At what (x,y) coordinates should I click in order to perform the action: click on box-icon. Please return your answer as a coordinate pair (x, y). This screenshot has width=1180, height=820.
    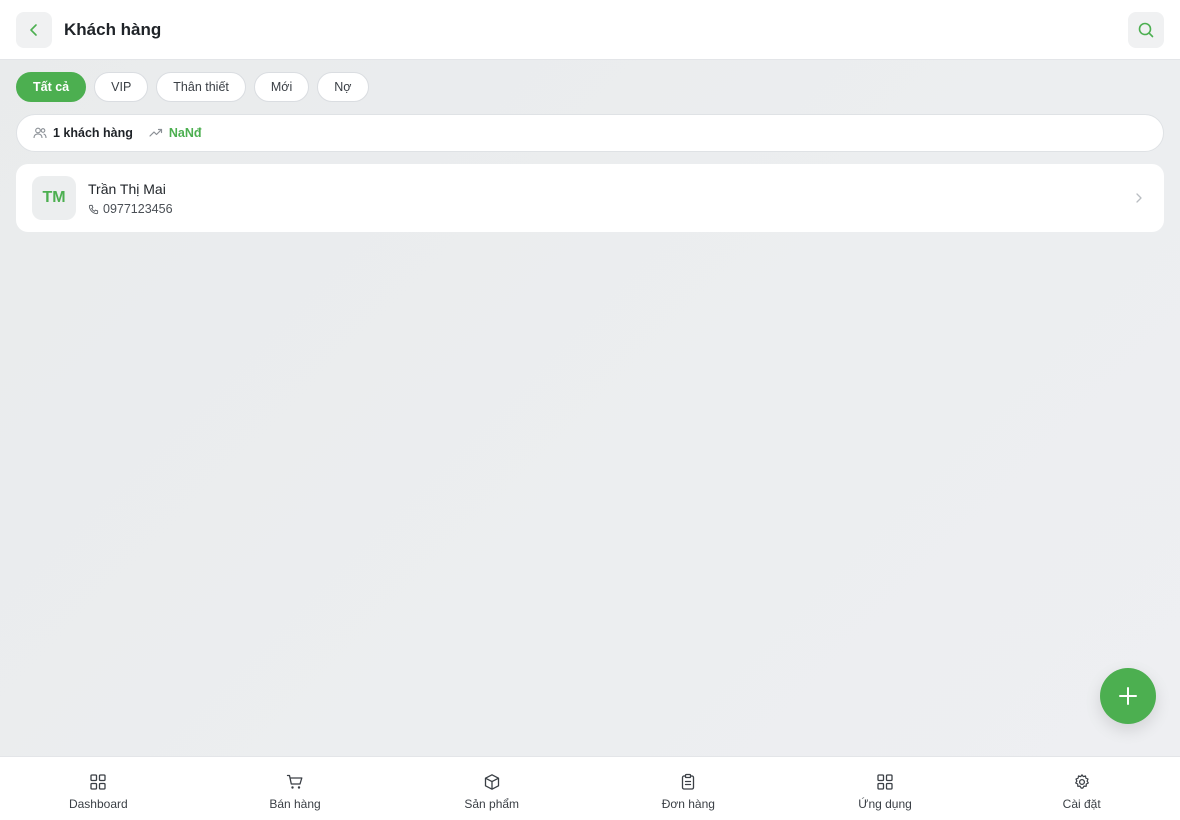
    Looking at the image, I should click on (492, 782).